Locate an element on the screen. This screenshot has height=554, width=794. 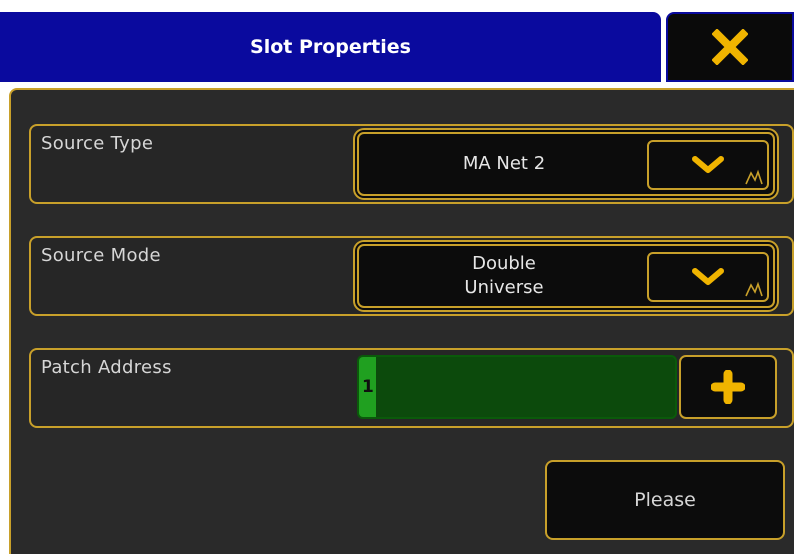
source-type-value: MA Net 2 is located at coordinates (504, 163).